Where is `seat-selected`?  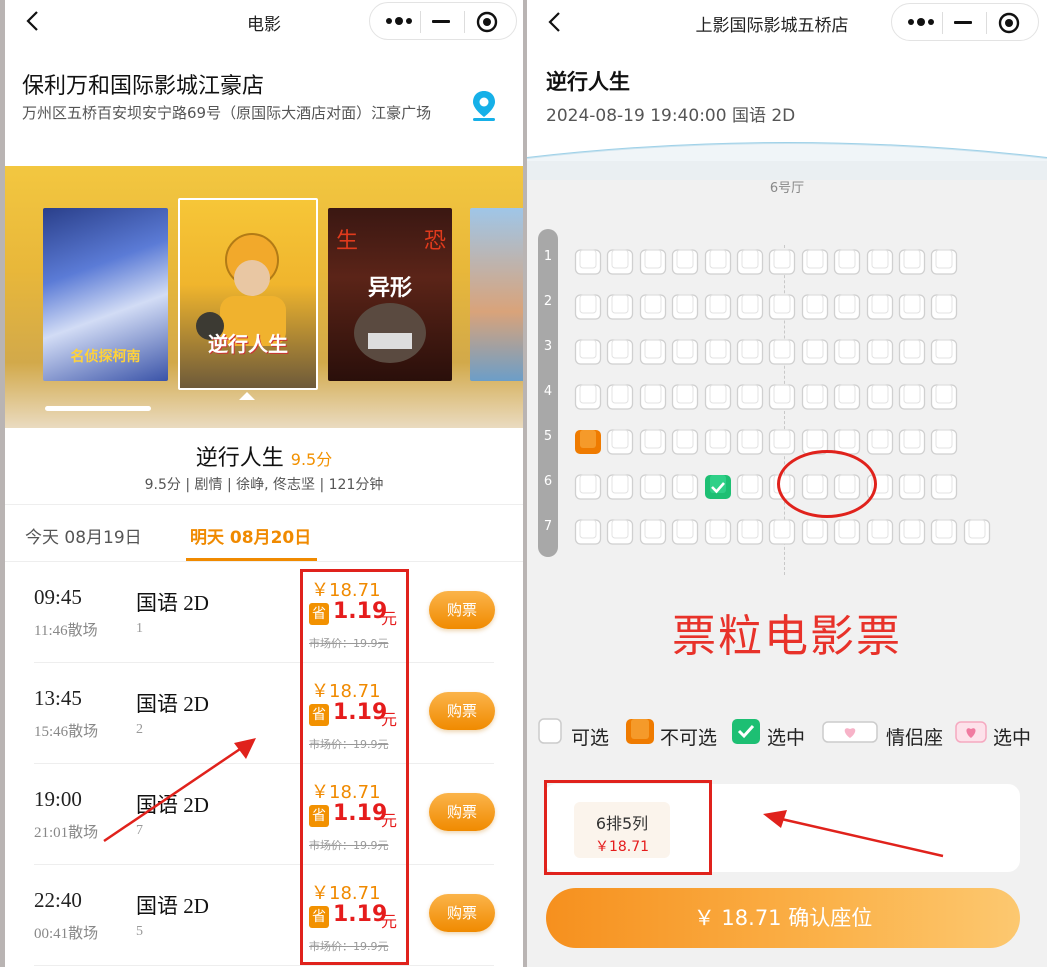
seat-selected is located at coordinates (718, 487).